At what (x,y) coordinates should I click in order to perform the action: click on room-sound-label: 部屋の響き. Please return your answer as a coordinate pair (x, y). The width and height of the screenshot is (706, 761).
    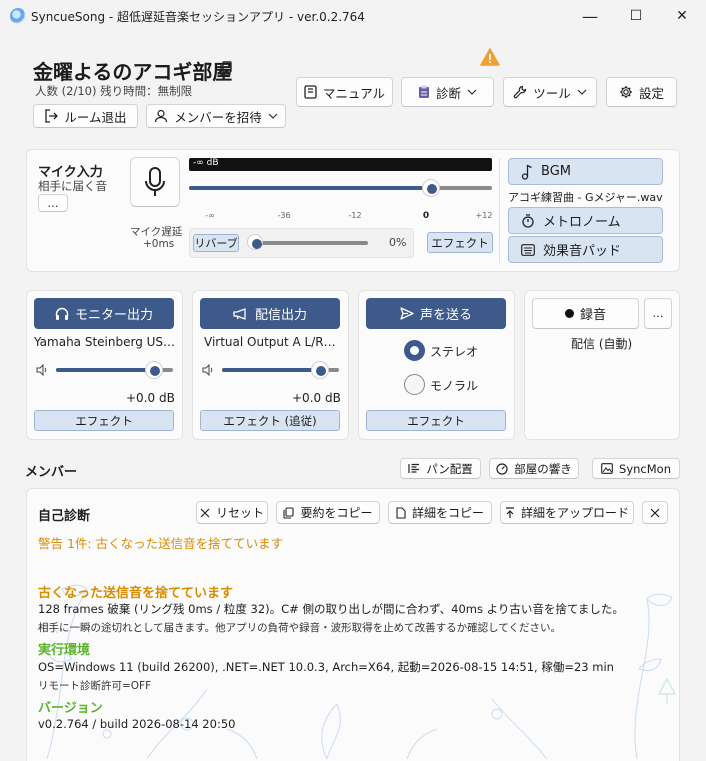
    Looking at the image, I should click on (543, 468).